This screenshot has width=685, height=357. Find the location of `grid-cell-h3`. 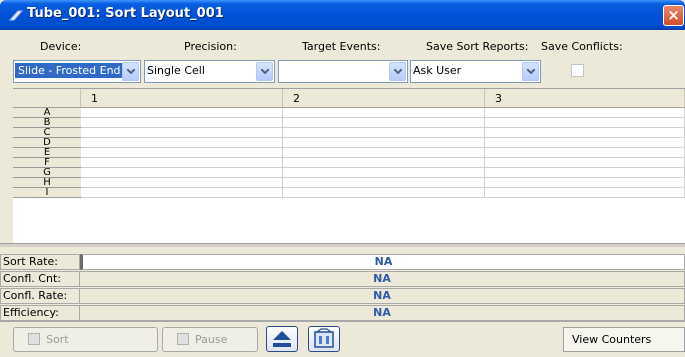

grid-cell-h3 is located at coordinates (585, 183).